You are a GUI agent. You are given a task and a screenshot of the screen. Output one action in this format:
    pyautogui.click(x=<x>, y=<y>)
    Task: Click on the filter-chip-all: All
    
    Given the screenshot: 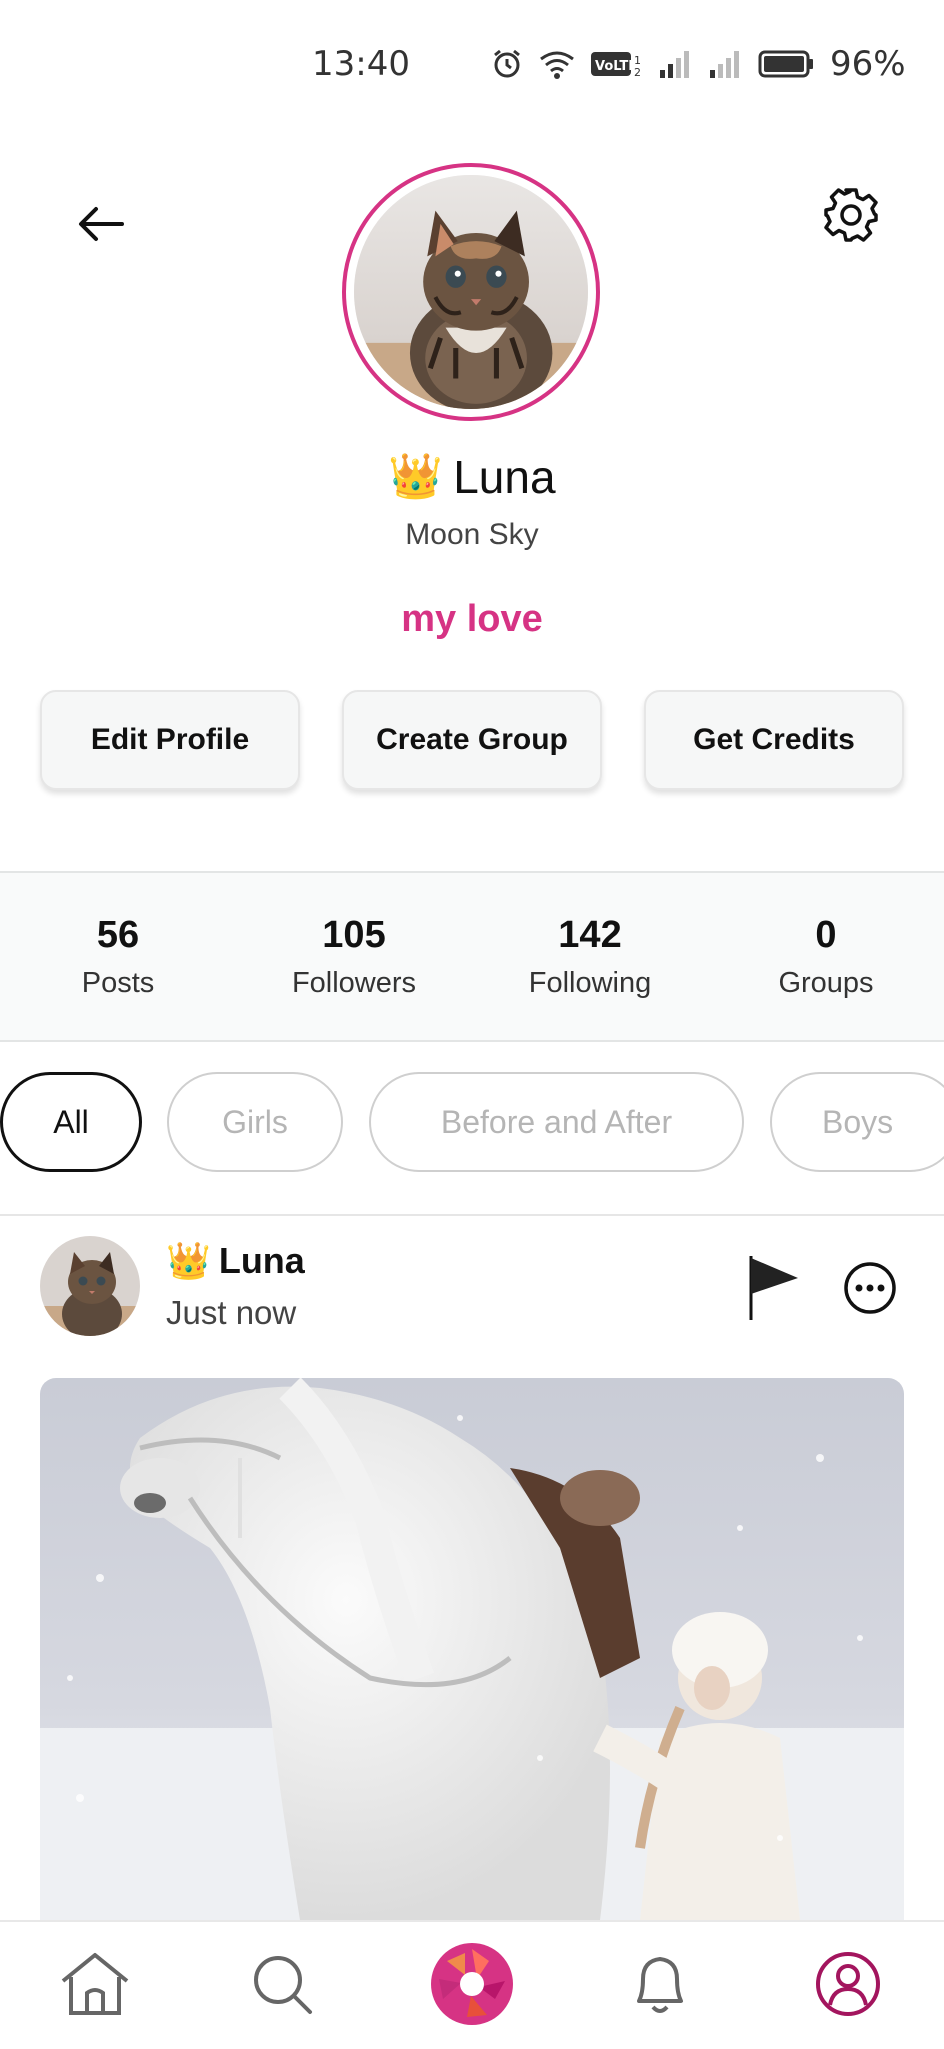 What is the action you would take?
    pyautogui.click(x=71, y=1122)
    